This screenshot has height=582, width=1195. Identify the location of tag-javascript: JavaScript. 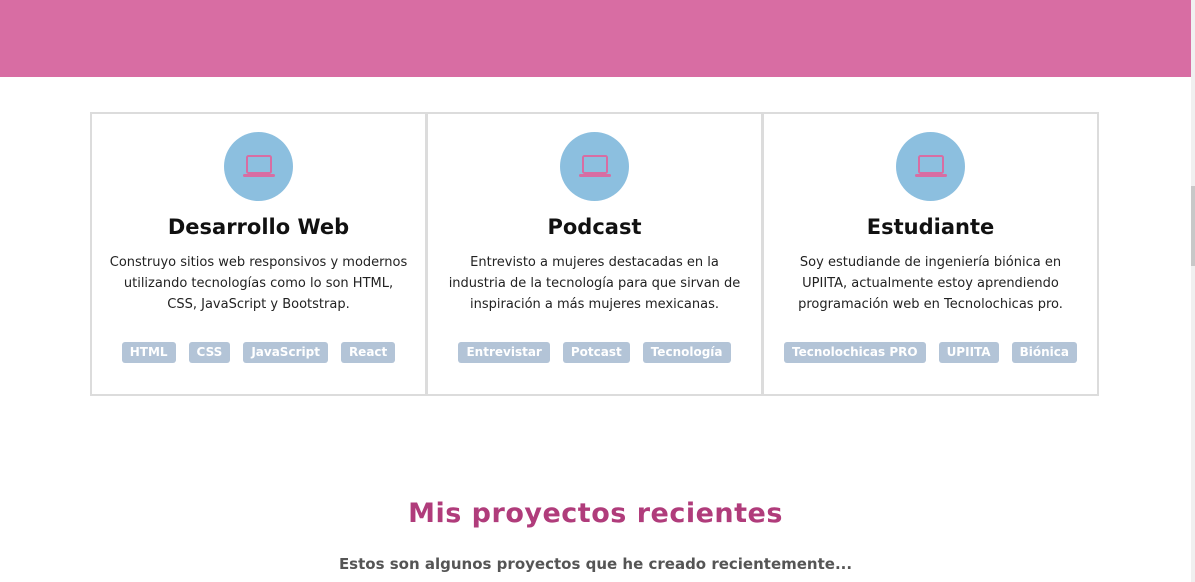
(285, 352).